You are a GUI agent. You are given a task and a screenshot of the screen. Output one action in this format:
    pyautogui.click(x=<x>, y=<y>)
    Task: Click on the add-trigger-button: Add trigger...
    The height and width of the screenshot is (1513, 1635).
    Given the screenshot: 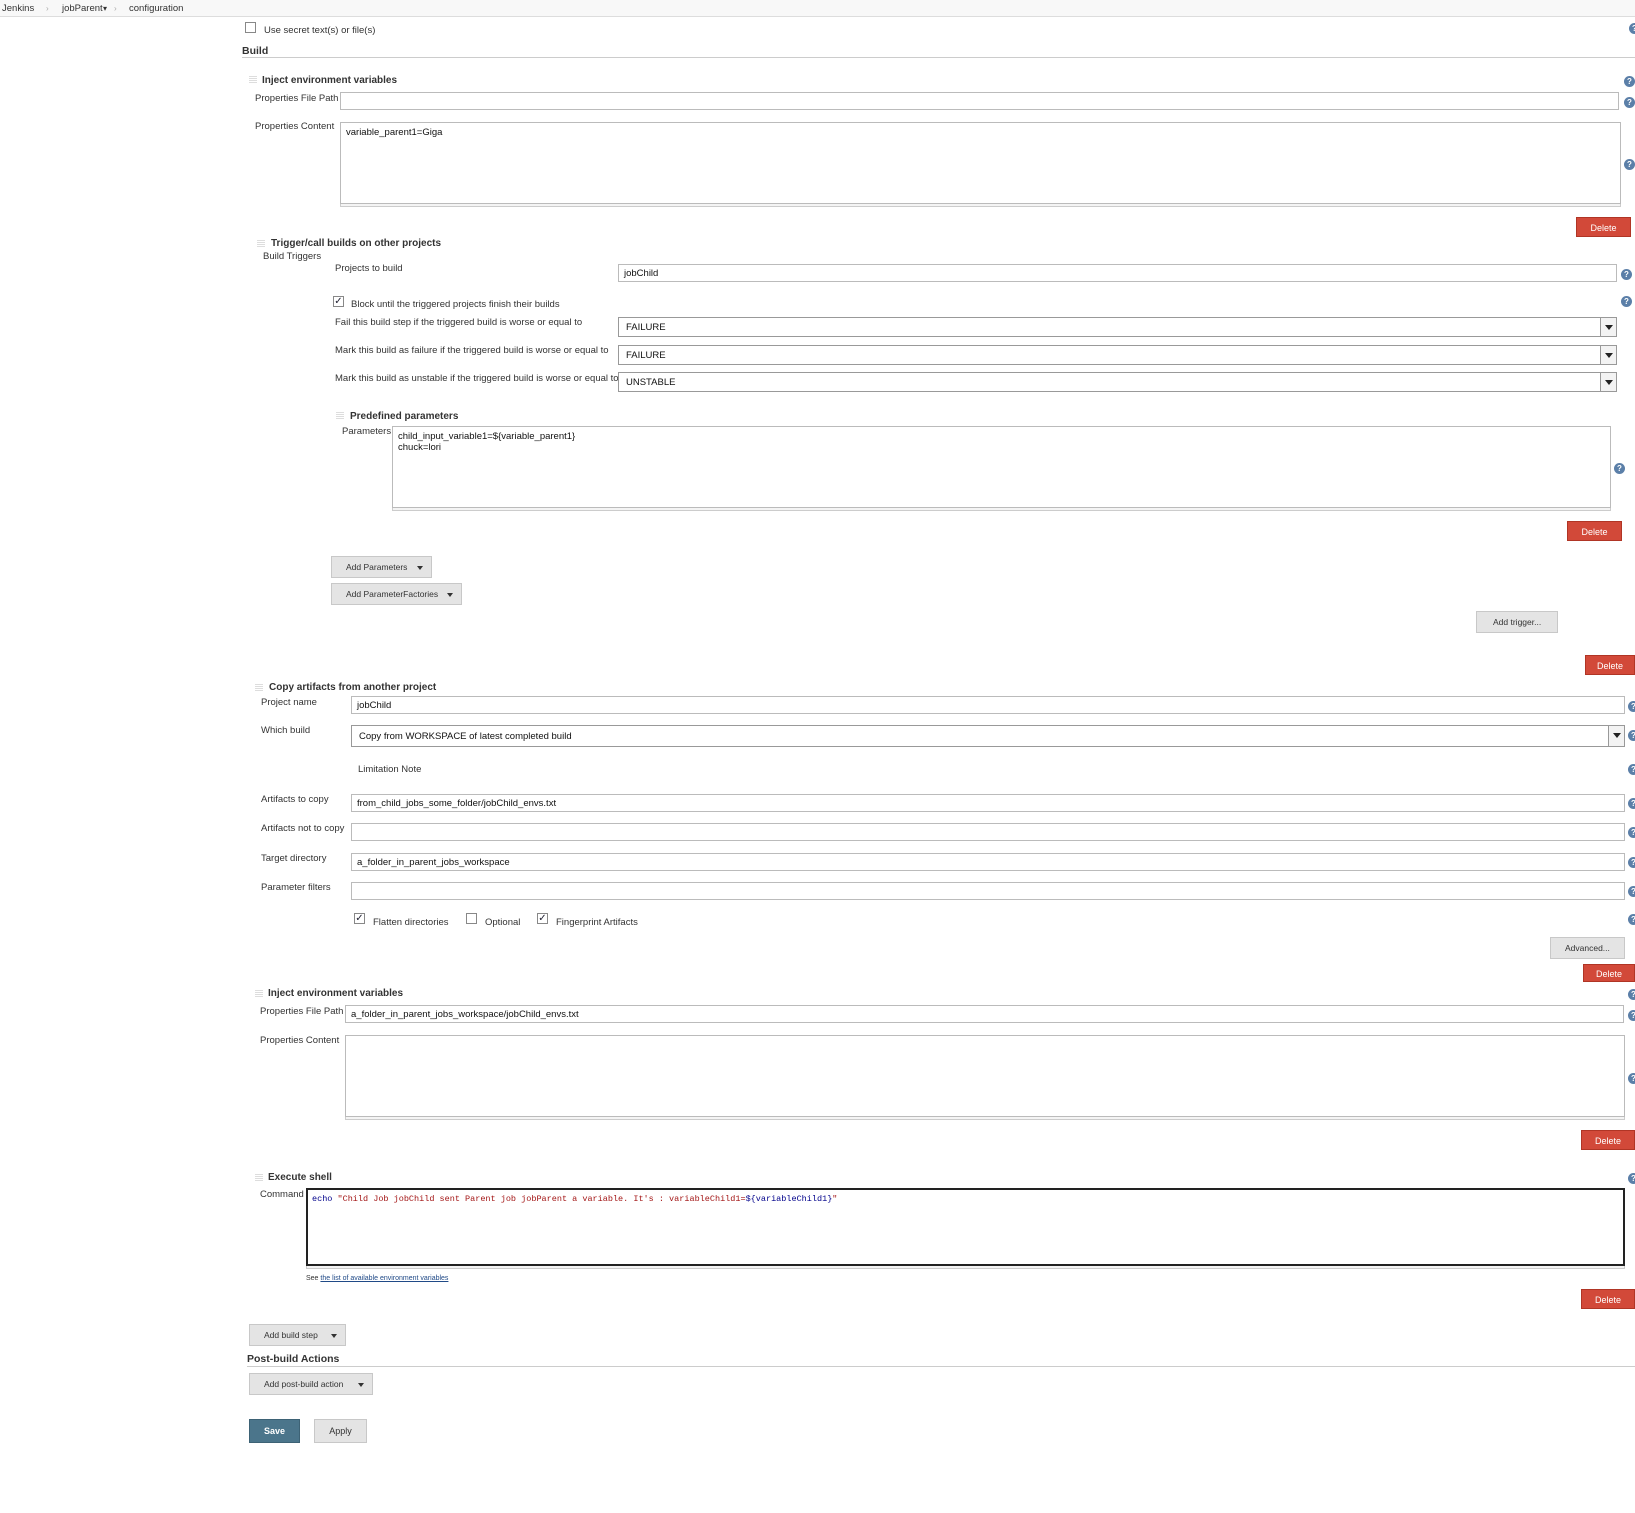 What is the action you would take?
    pyautogui.click(x=1517, y=622)
    